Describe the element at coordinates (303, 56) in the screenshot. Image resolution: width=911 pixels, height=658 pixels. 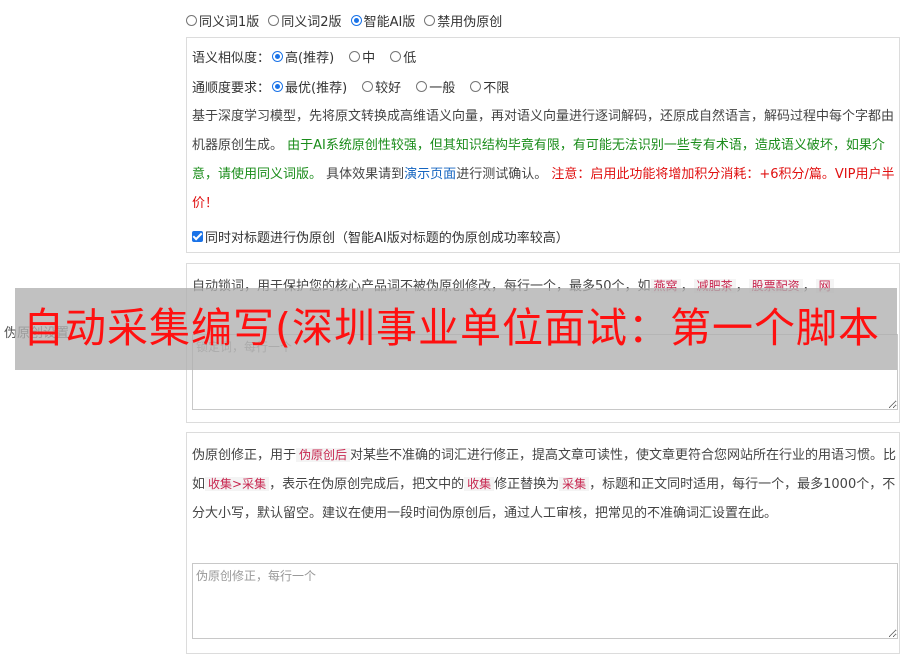
I see `similarity-option-high: 高(推荐)` at that location.